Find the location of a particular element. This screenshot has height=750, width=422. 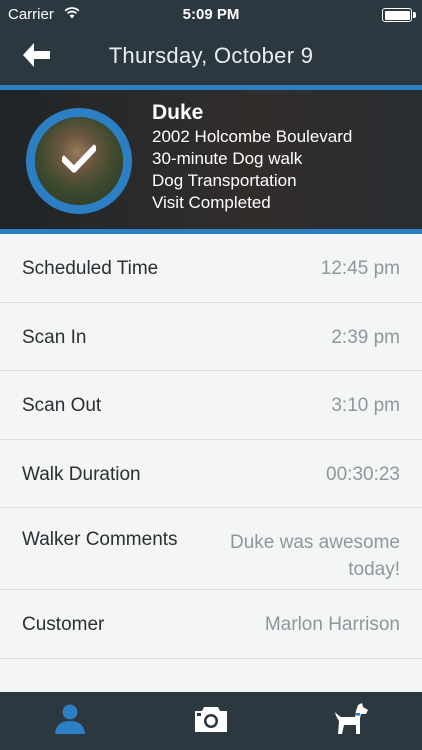

tab-bar is located at coordinates (211, 721).